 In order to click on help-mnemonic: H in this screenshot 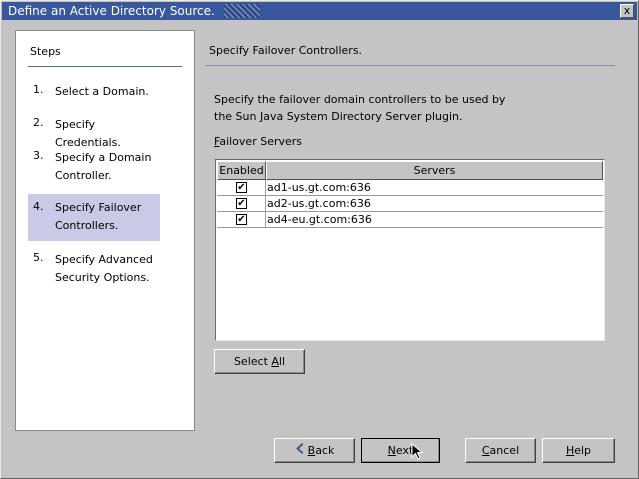, I will do `click(570, 450)`.